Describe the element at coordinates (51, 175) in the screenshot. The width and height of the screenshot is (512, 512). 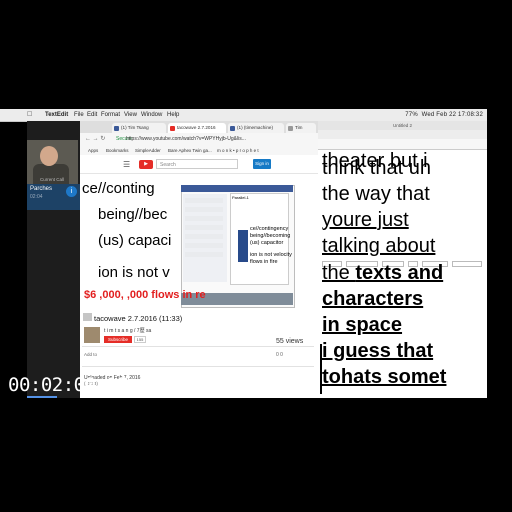
I see `callee-body` at that location.